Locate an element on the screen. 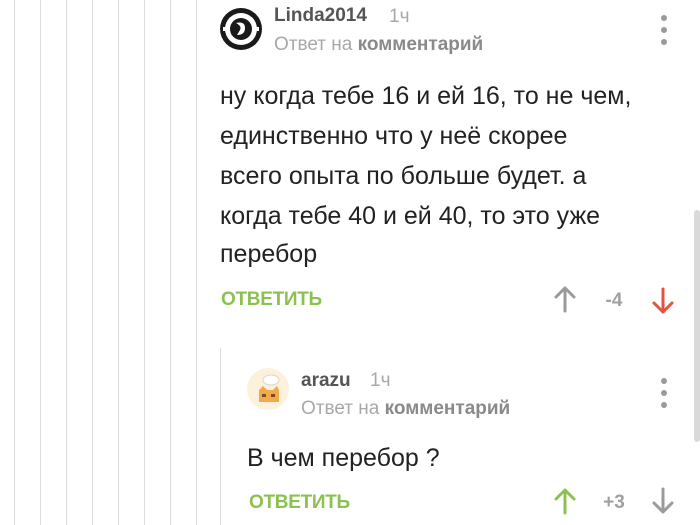 The height and width of the screenshot is (525, 700). avatar-cat-icon is located at coordinates (269, 388).